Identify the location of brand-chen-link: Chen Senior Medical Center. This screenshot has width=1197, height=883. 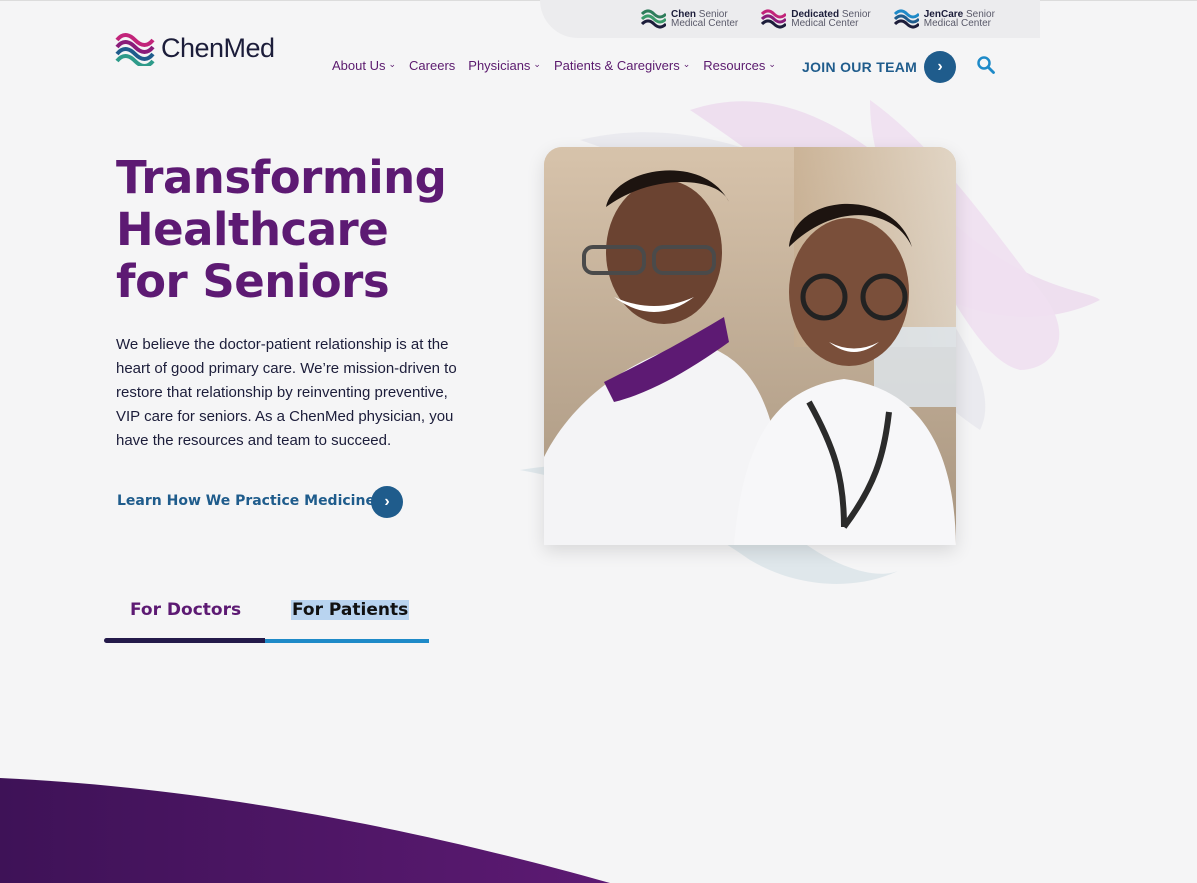
(689, 19).